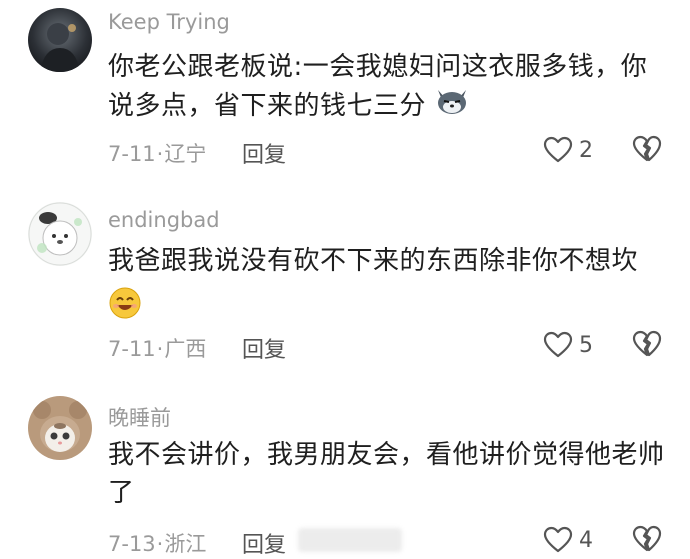 This screenshot has height=559, width=690. I want to click on comment-meta: 7-13·浙江, so click(157, 544).